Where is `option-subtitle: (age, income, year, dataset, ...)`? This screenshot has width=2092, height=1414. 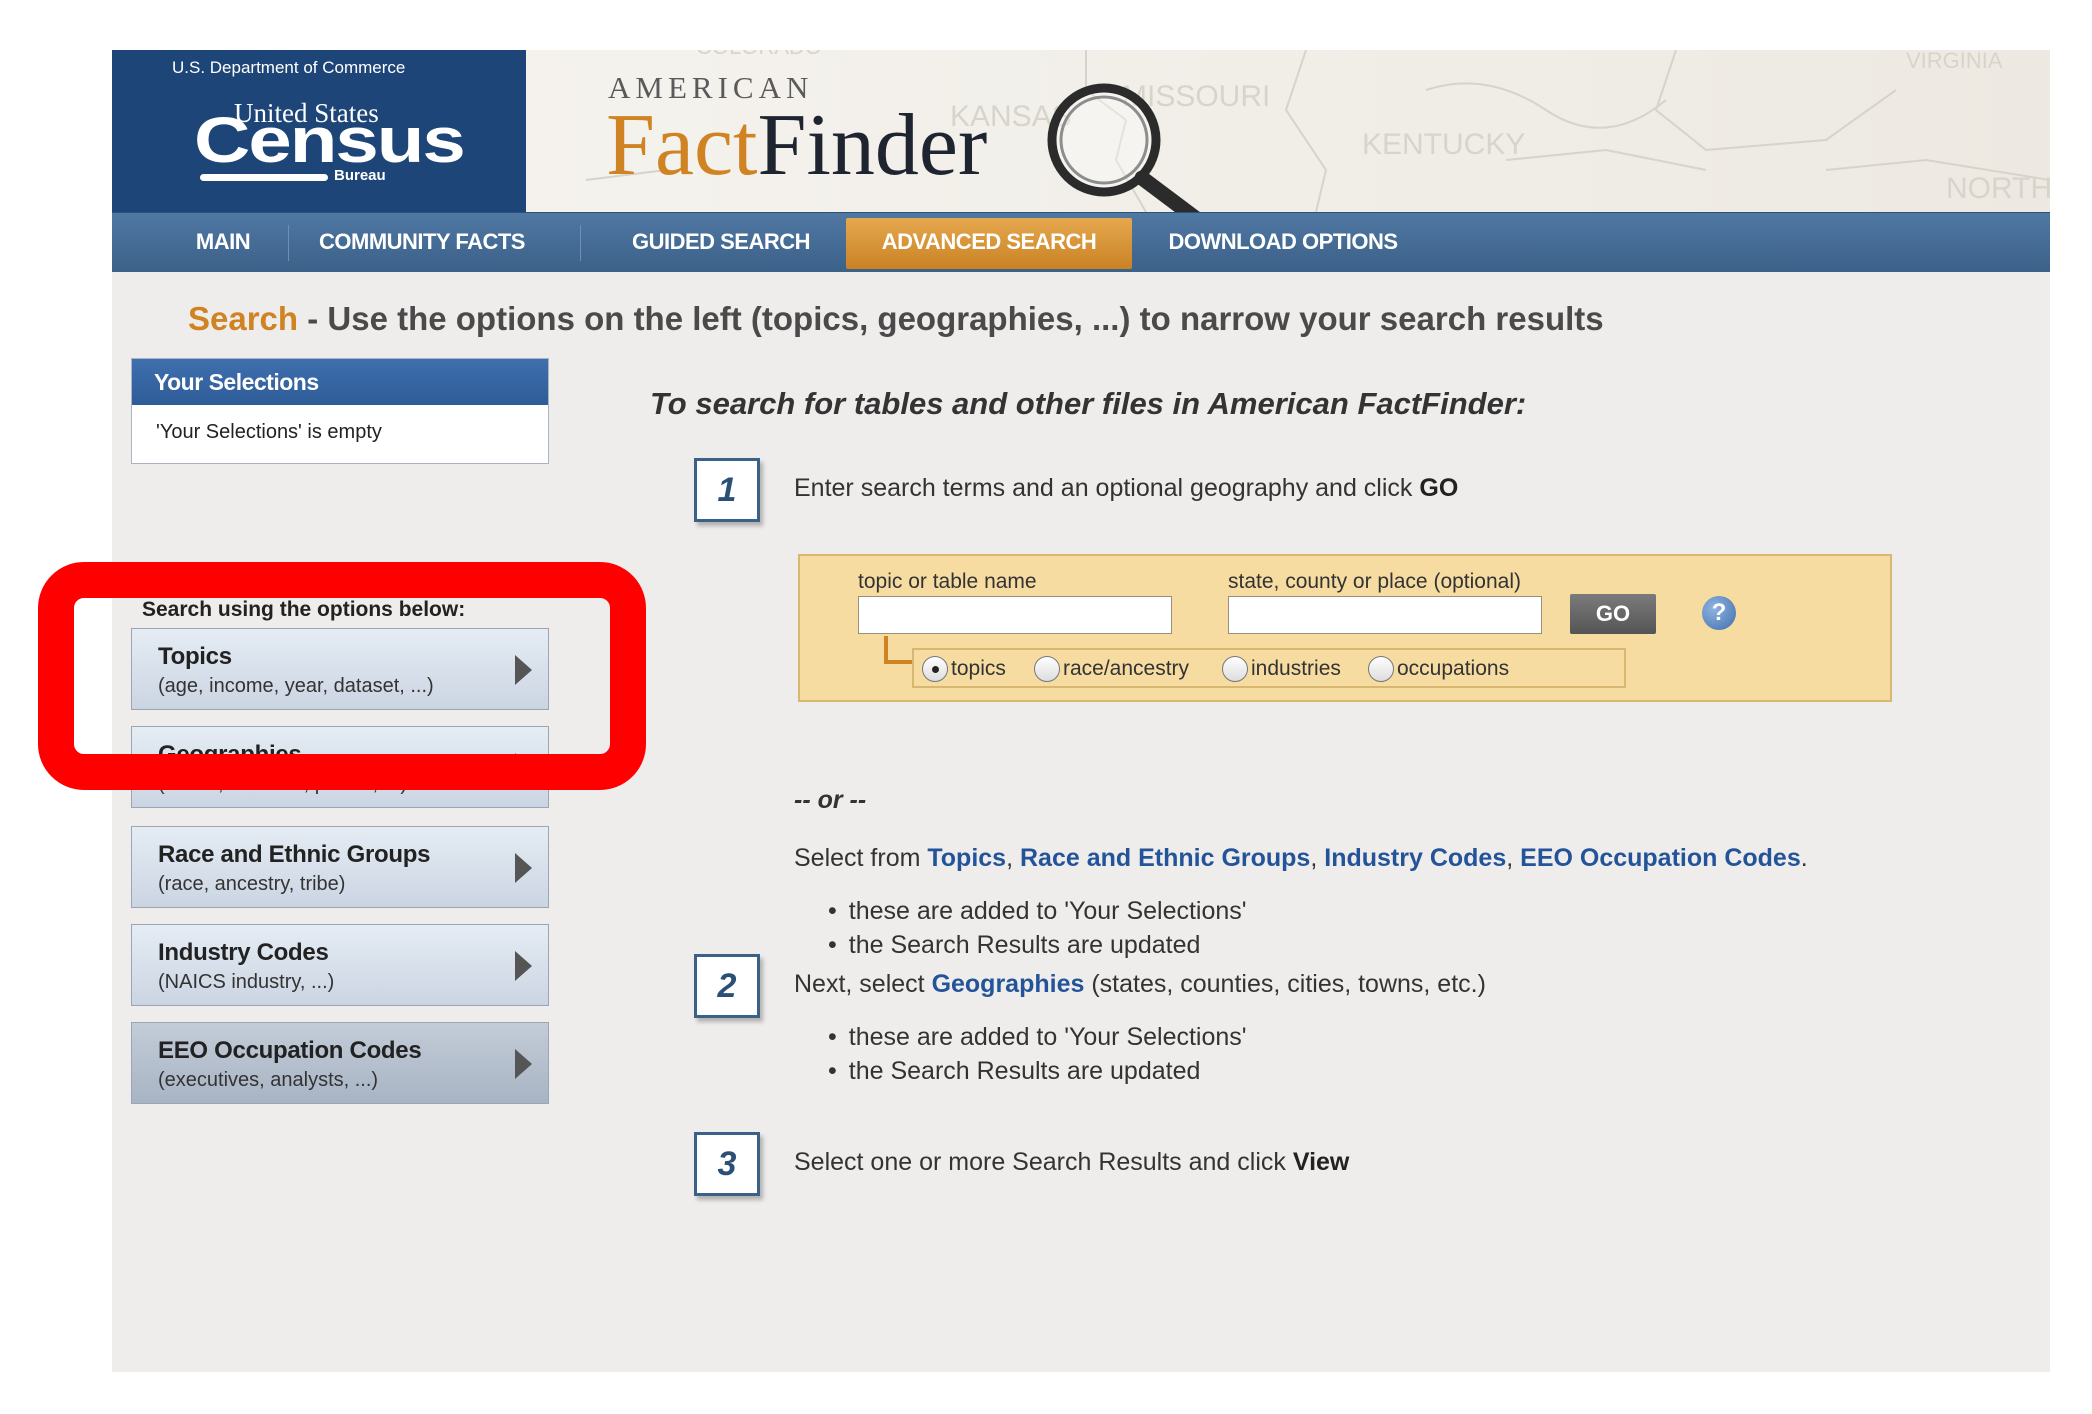 option-subtitle: (age, income, year, dataset, ...) is located at coordinates (296, 686).